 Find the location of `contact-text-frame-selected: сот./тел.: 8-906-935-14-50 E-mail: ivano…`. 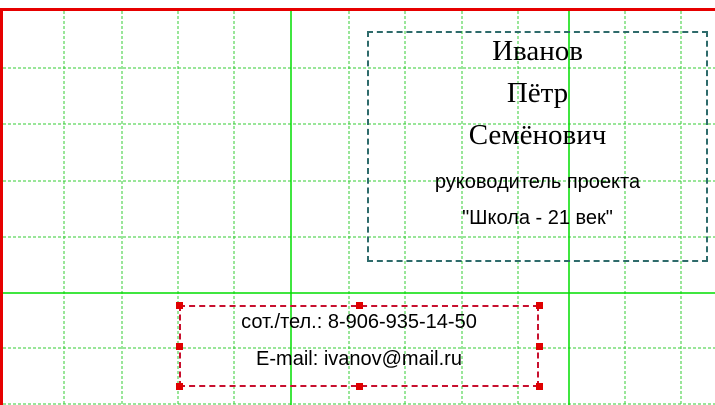

contact-text-frame-selected: сот./тел.: 8-906-935-14-50 E-mail: ivano… is located at coordinates (359, 346).